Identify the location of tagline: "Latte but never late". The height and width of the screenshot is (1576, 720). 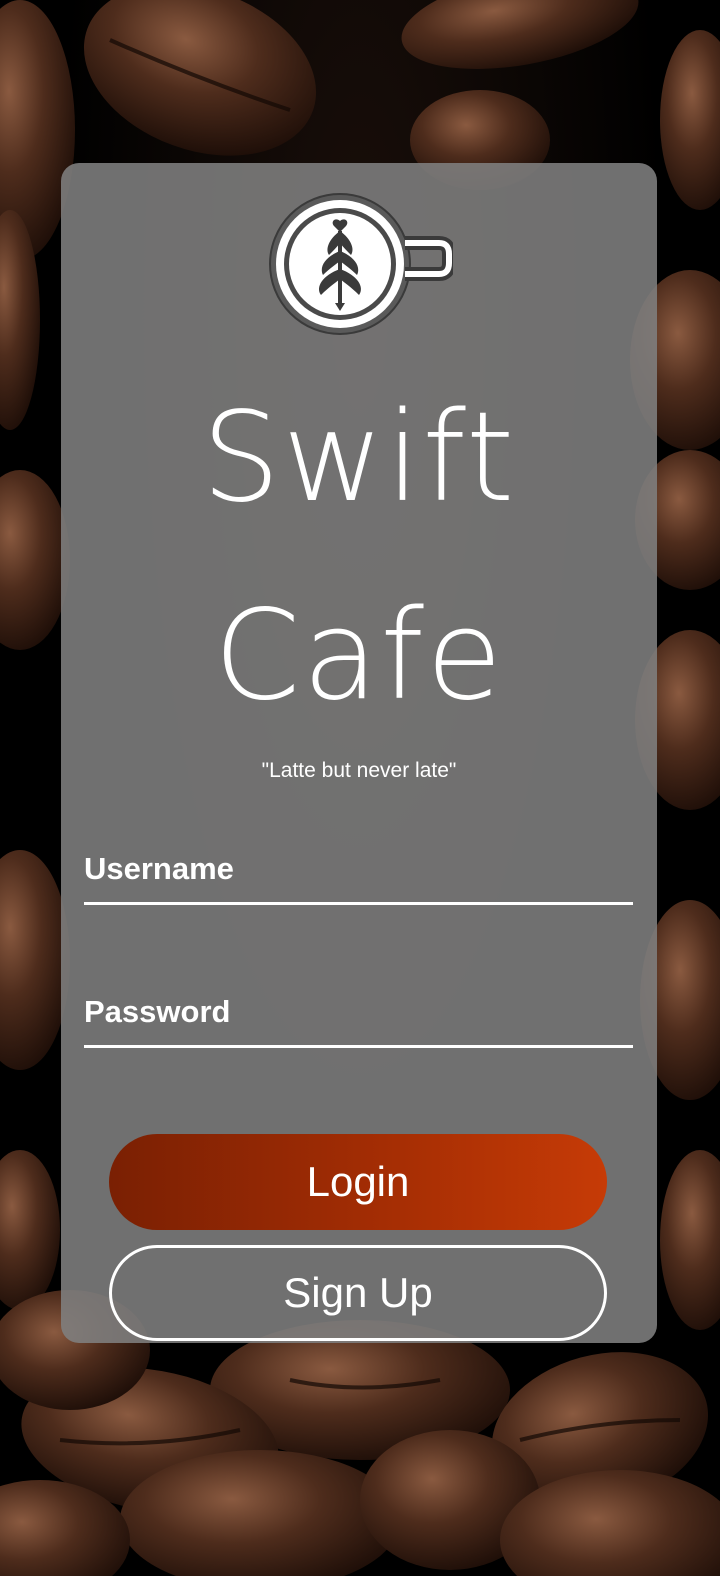
(359, 770).